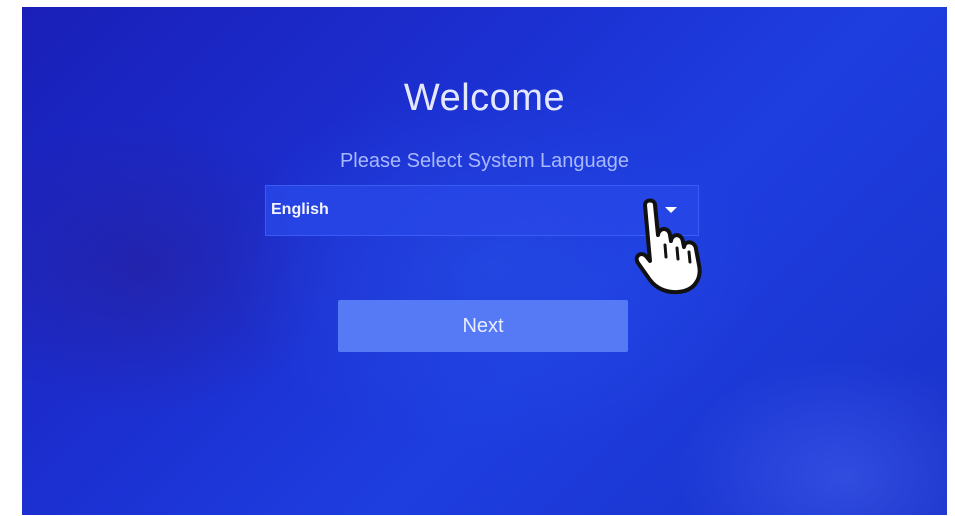  Describe the element at coordinates (484, 161) in the screenshot. I see `language-prompt: Please Select System Language` at that location.